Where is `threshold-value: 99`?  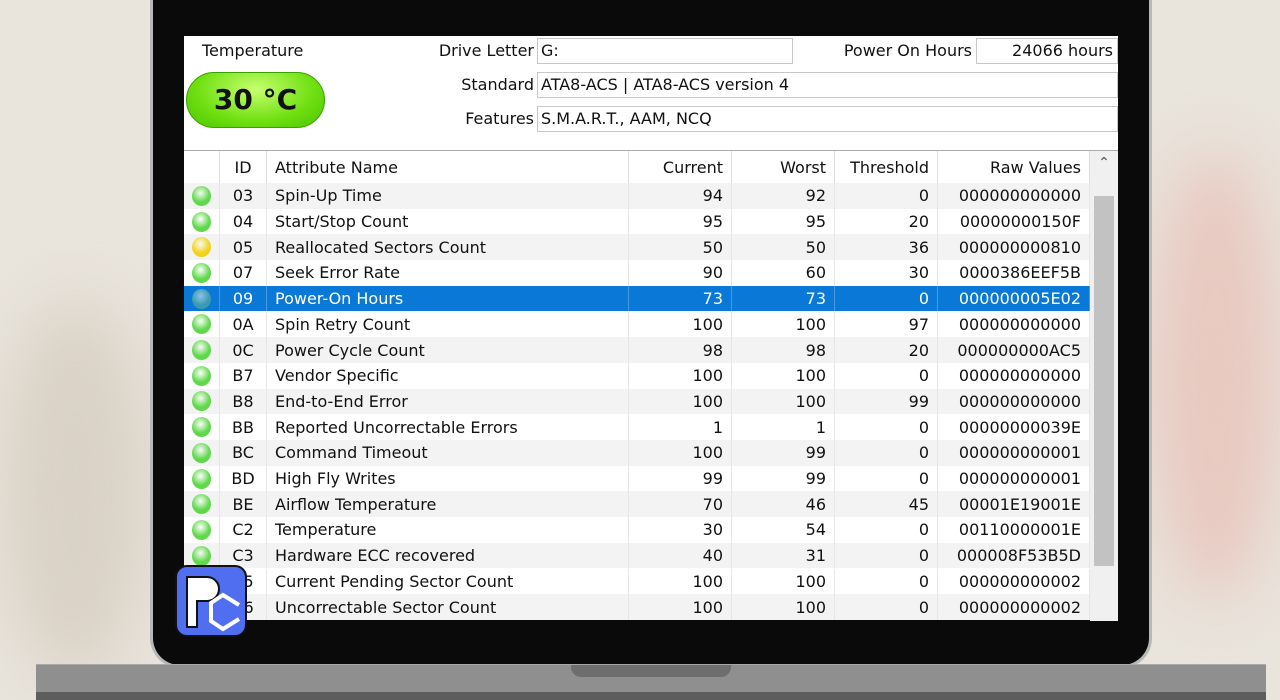 threshold-value: 99 is located at coordinates (886, 401).